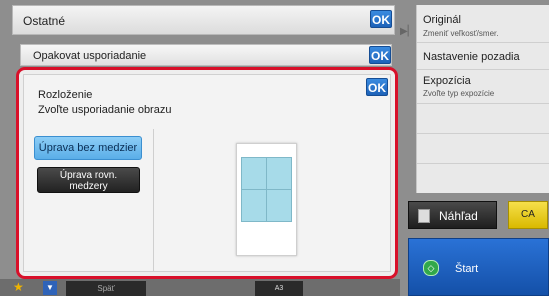 The width and height of the screenshot is (549, 296). What do you see at coordinates (467, 269) in the screenshot?
I see `start-label: Štart` at bounding box center [467, 269].